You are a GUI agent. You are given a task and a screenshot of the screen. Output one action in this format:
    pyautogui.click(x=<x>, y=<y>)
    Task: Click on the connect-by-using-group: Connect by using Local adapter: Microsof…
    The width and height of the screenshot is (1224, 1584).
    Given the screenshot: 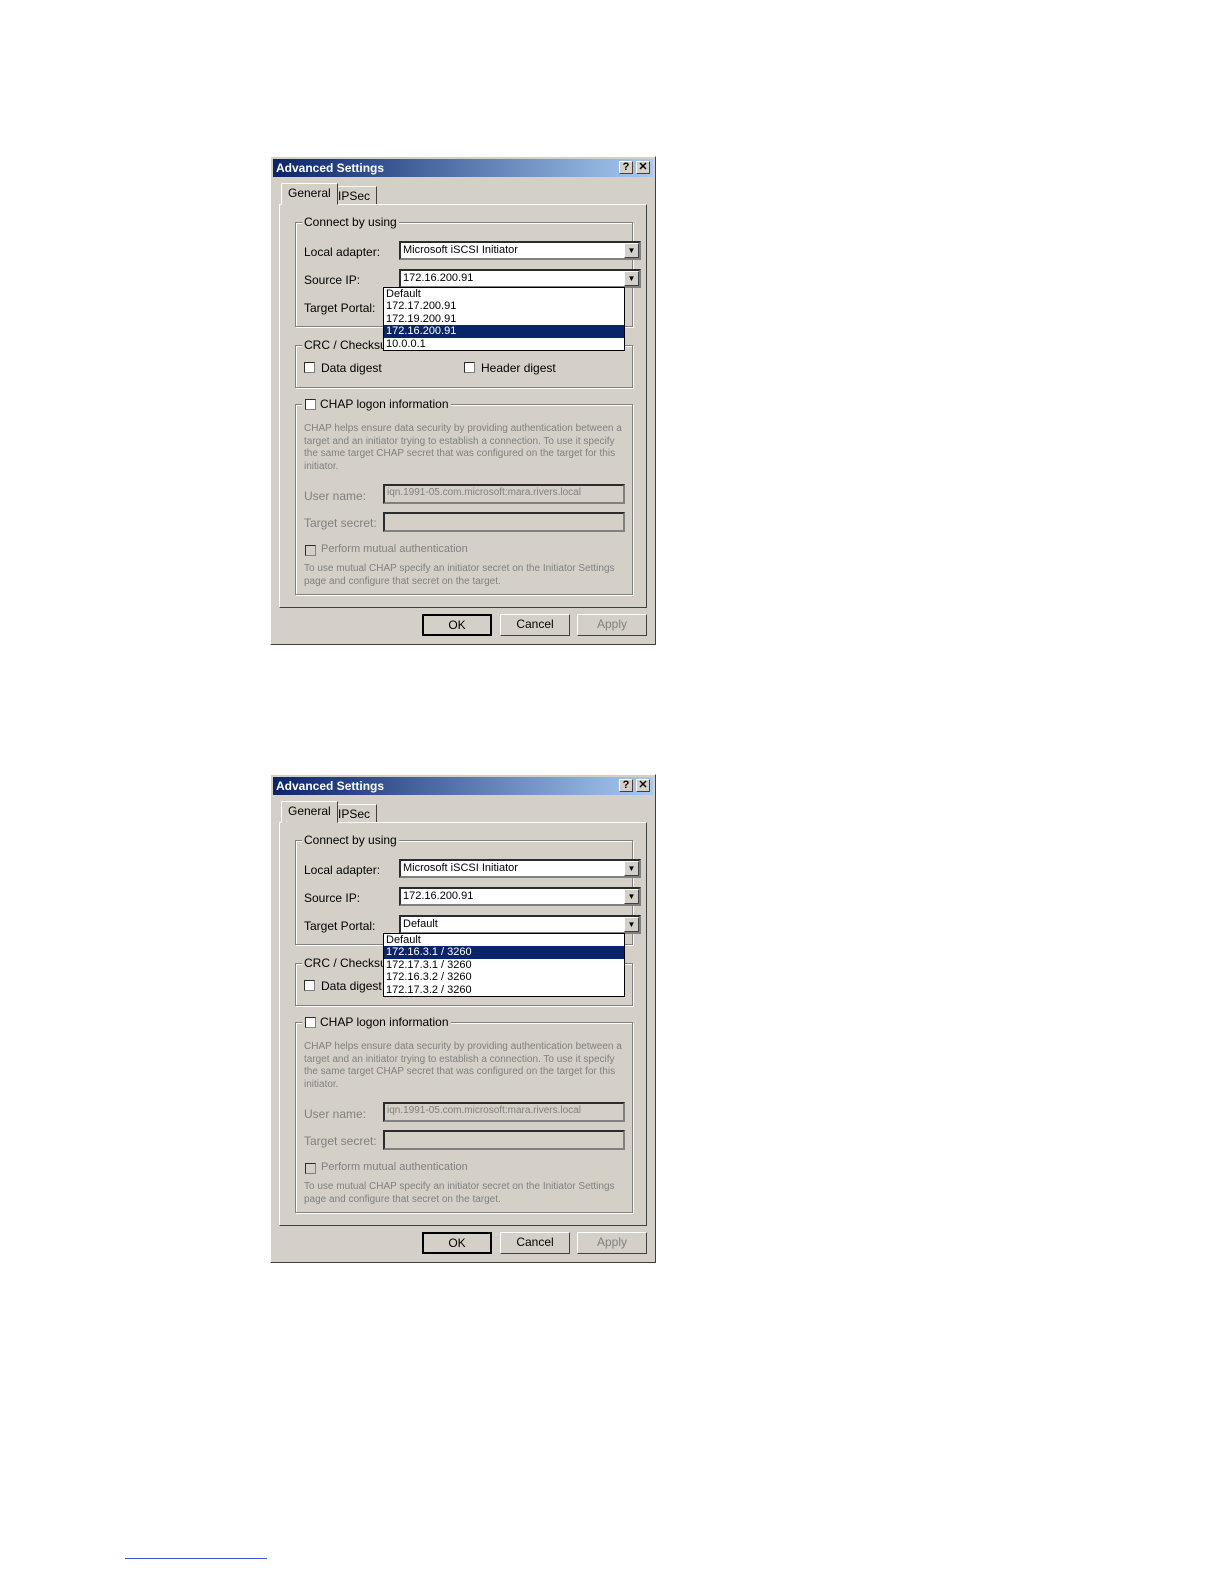 What is the action you would take?
    pyautogui.click(x=468, y=889)
    